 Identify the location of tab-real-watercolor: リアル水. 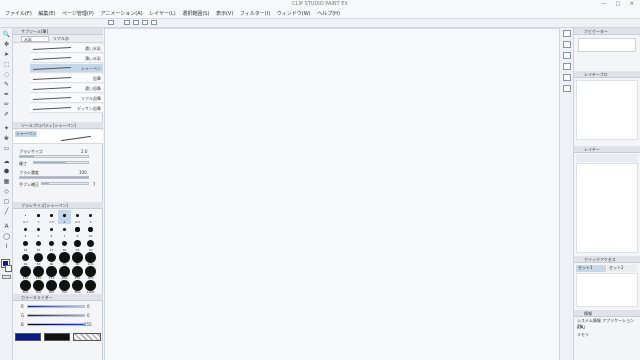
(61, 39).